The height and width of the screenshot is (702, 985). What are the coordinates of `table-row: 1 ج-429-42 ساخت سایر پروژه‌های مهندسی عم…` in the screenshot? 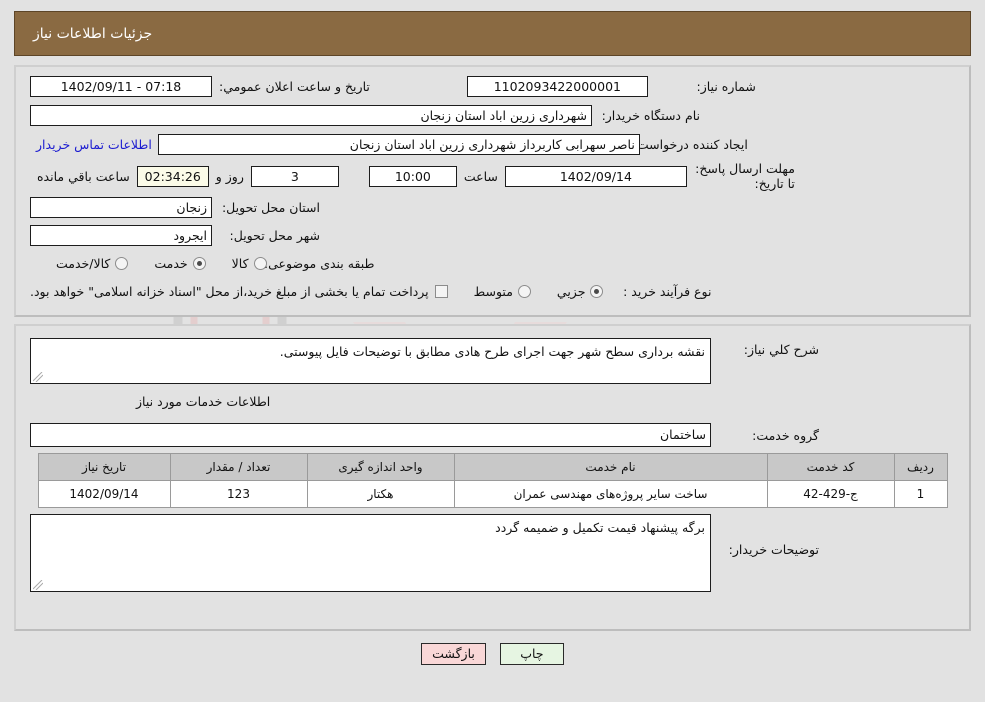 It's located at (492, 493).